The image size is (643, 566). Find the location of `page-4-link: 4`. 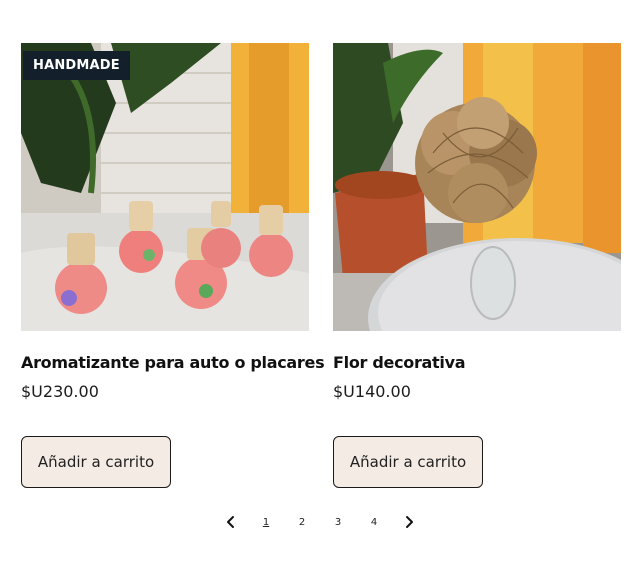

page-4-link: 4 is located at coordinates (374, 522).